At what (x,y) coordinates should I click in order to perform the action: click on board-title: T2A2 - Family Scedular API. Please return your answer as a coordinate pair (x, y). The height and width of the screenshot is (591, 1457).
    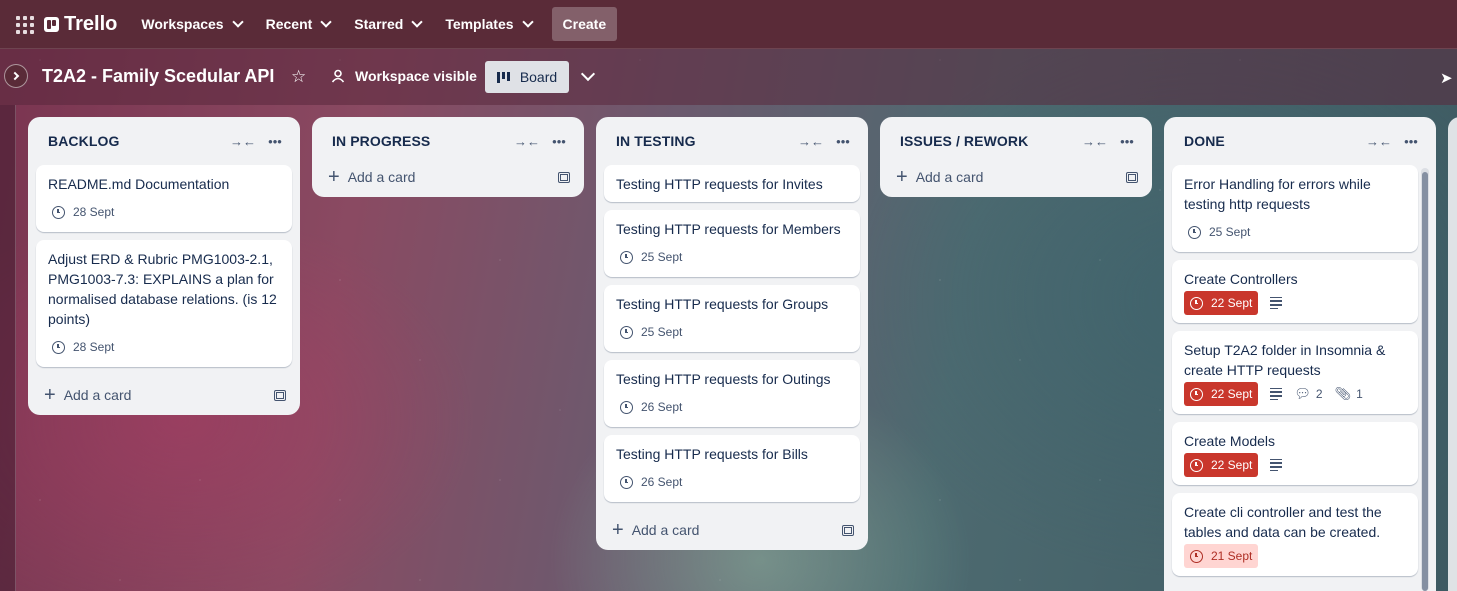
    Looking at the image, I should click on (158, 76).